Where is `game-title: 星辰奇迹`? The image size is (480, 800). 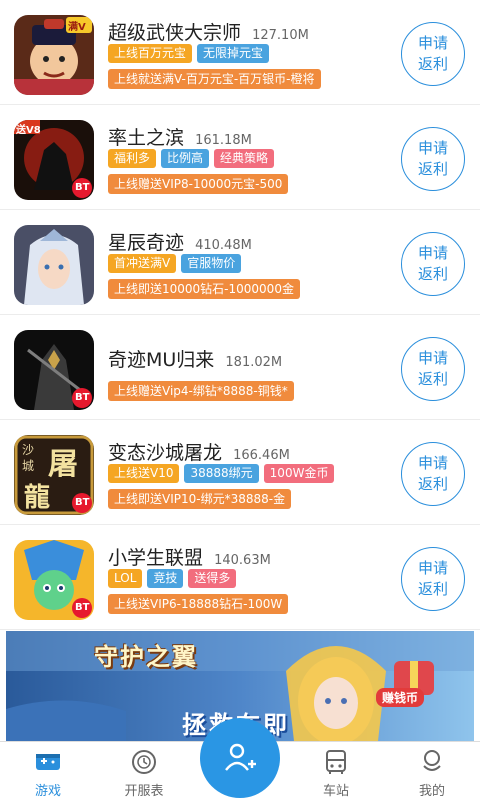
game-title: 星辰奇迹 is located at coordinates (146, 243).